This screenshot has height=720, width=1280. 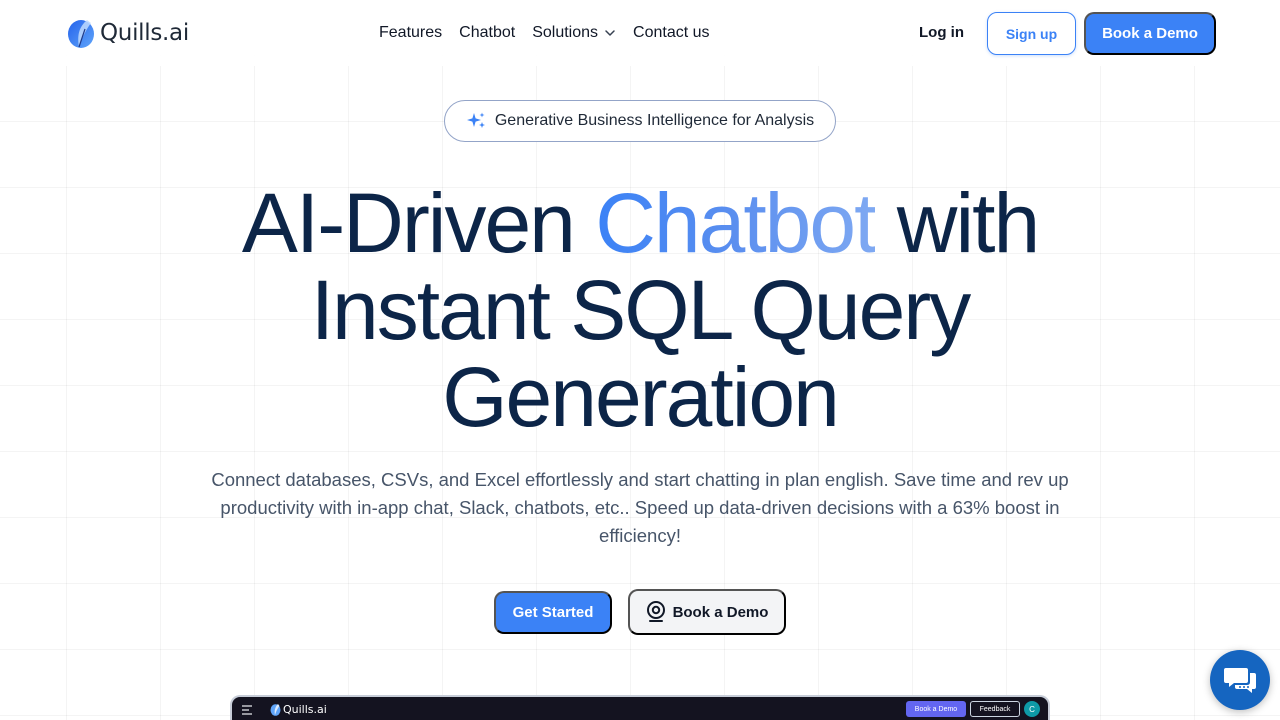 I want to click on hero-book-demo-button: Book a Demo, so click(x=707, y=612).